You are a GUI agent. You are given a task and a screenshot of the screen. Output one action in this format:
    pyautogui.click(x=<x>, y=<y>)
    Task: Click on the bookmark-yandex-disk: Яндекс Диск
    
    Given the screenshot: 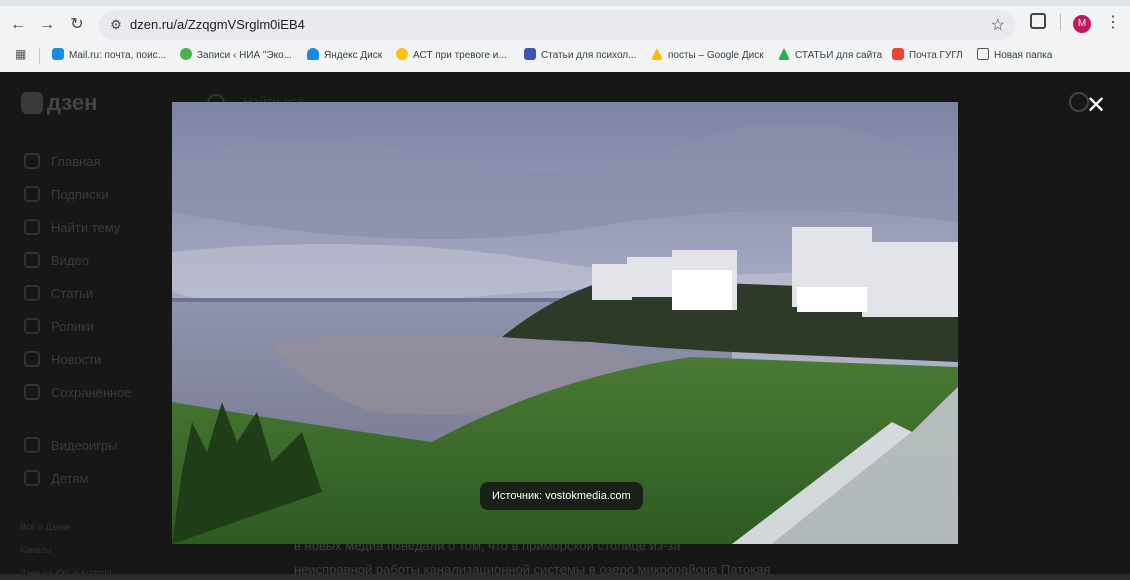 What is the action you would take?
    pyautogui.click(x=344, y=56)
    